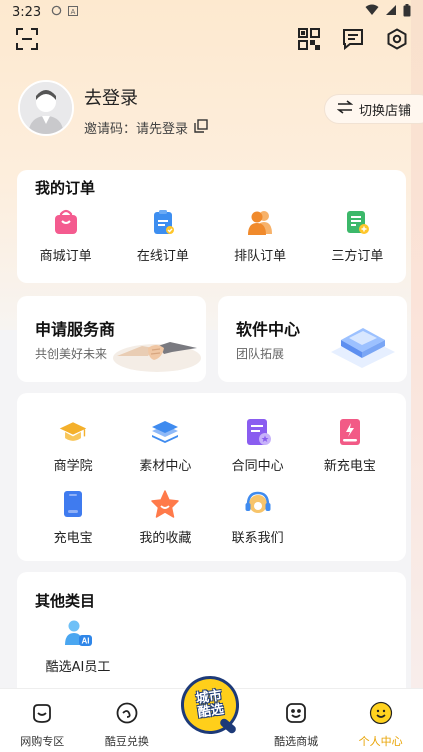 The width and height of the screenshot is (423, 752). Describe the element at coordinates (75, 329) in the screenshot. I see `promo-title: 申请服务商` at that location.